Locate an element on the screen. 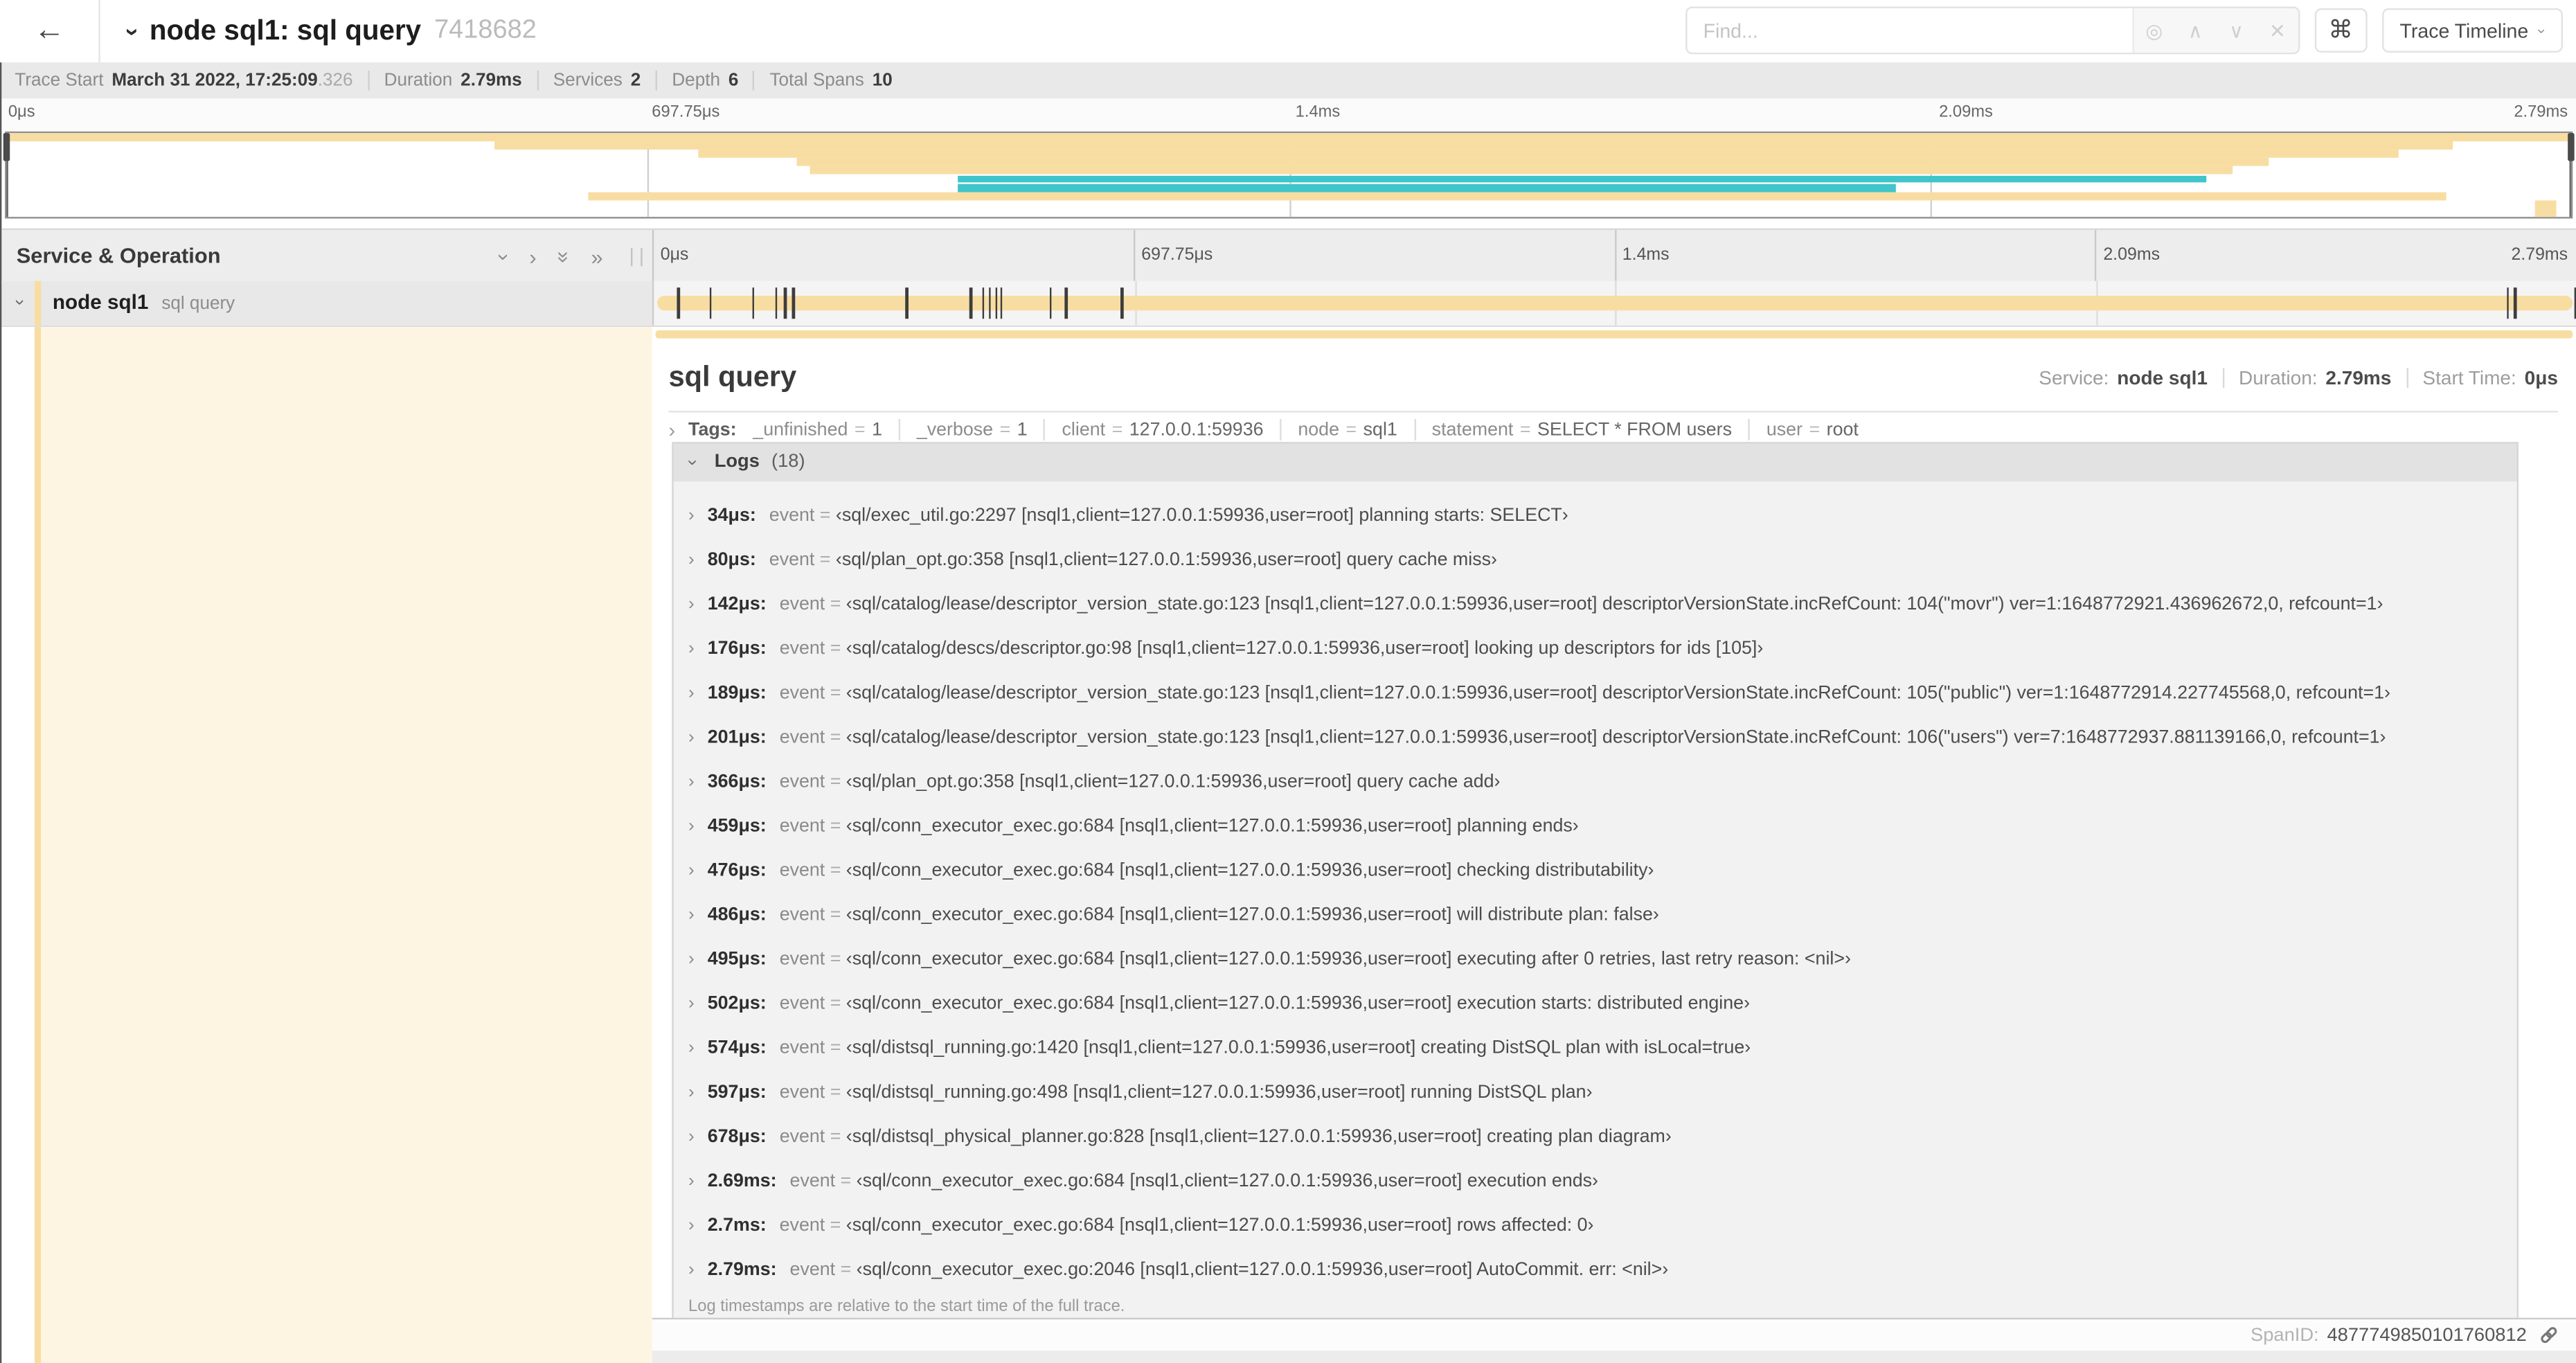 The image size is (2576, 1363). prev-match-icon: ∧ is located at coordinates (2195, 31).